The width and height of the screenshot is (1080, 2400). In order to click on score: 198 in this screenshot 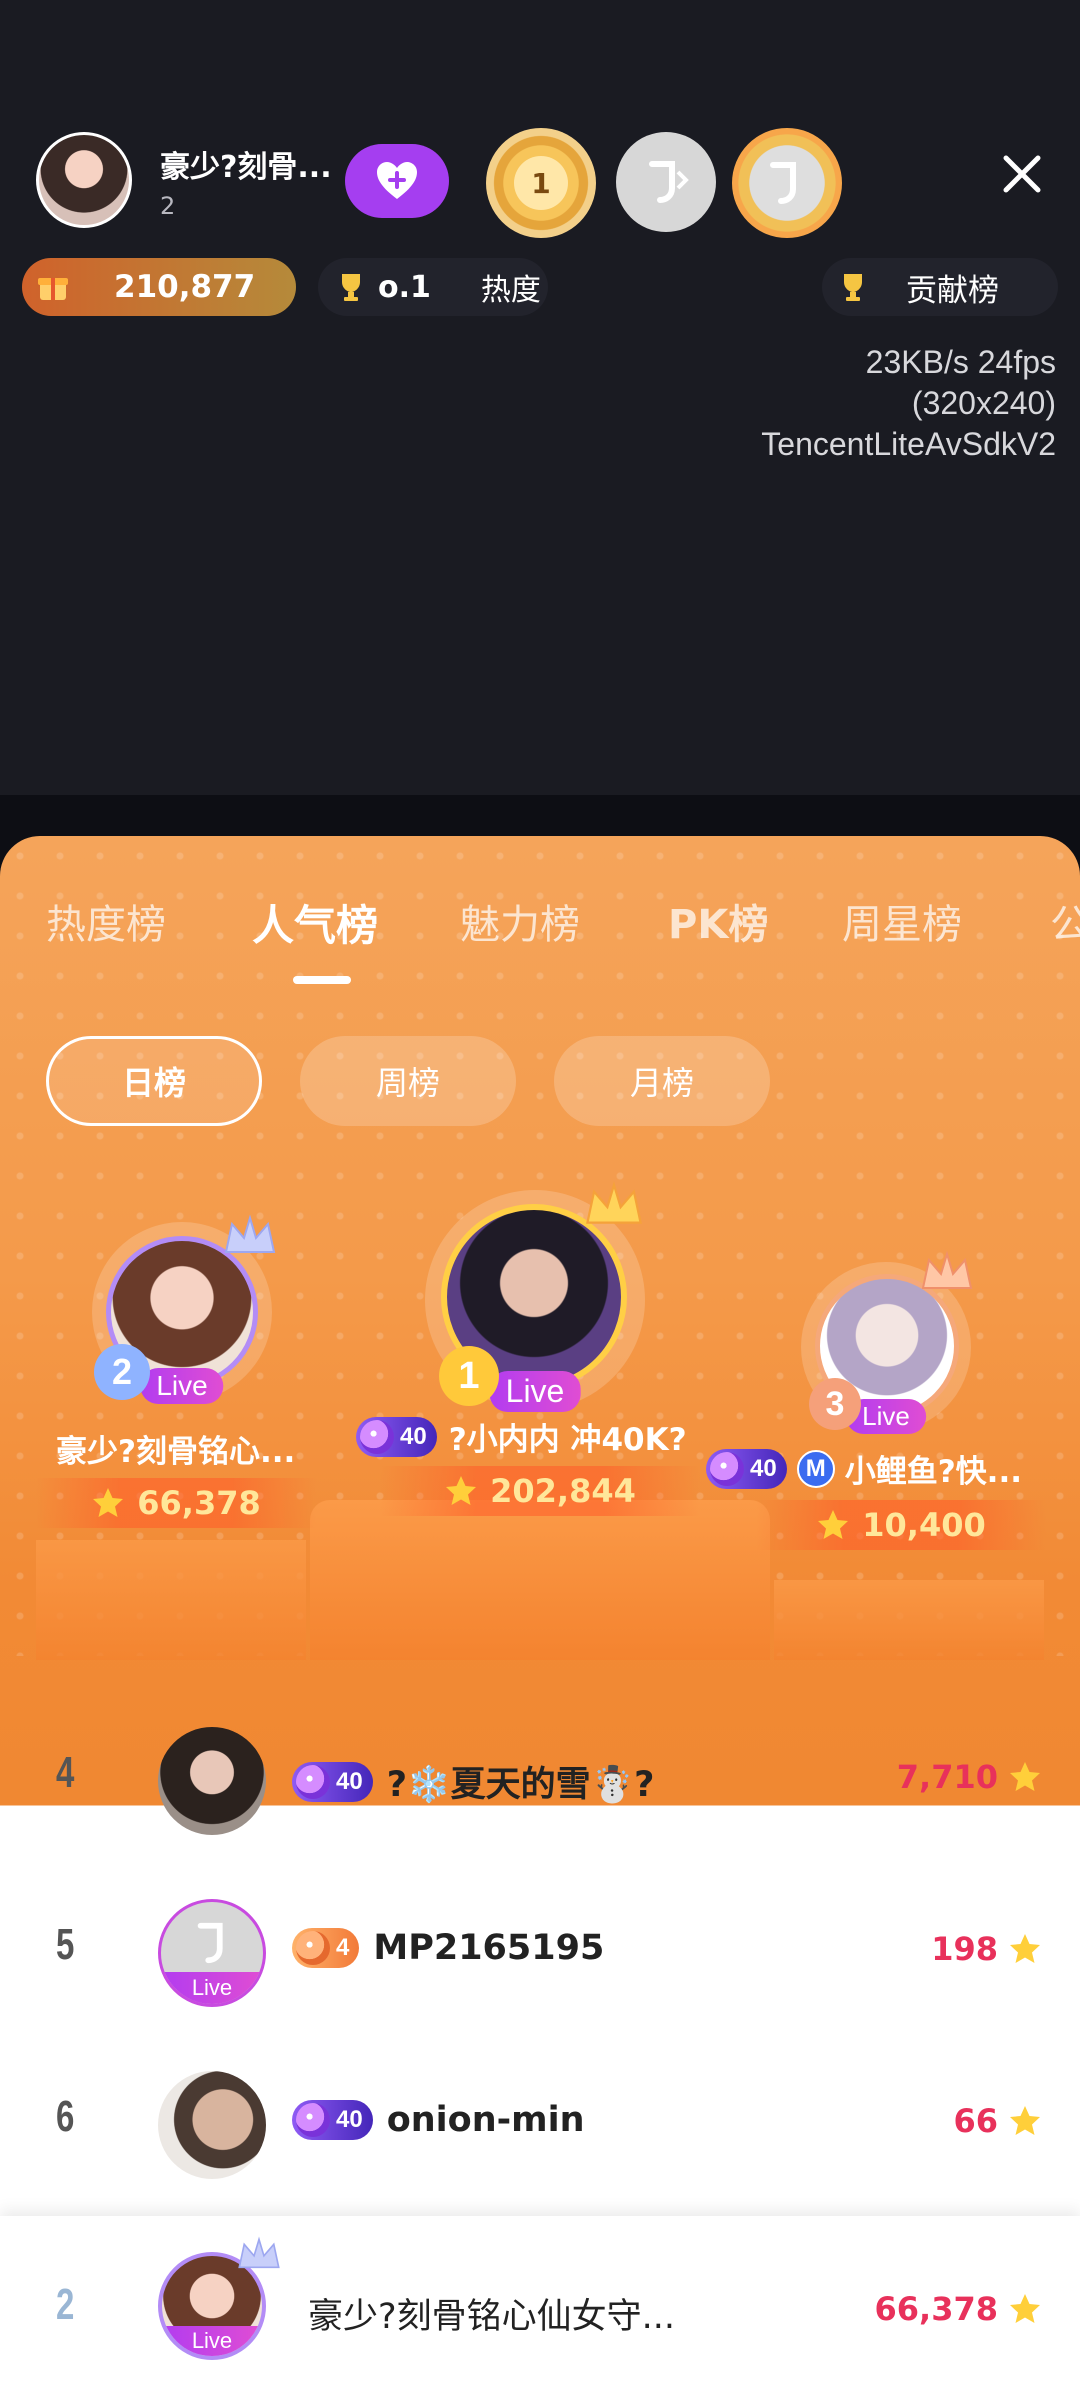, I will do `click(986, 1949)`.